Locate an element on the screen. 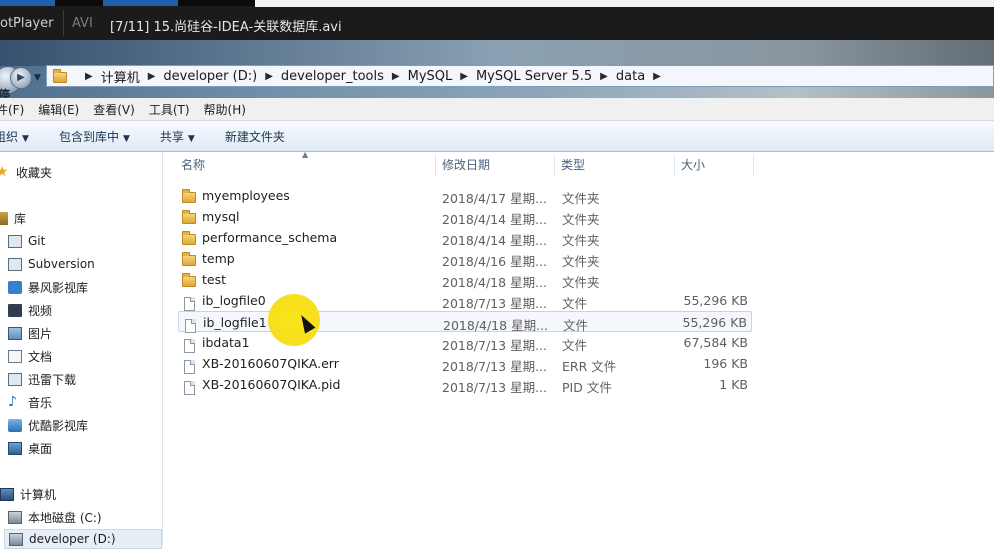 The image size is (994, 549). sidebar-item-music: ♪ 音乐 is located at coordinates (30, 402).